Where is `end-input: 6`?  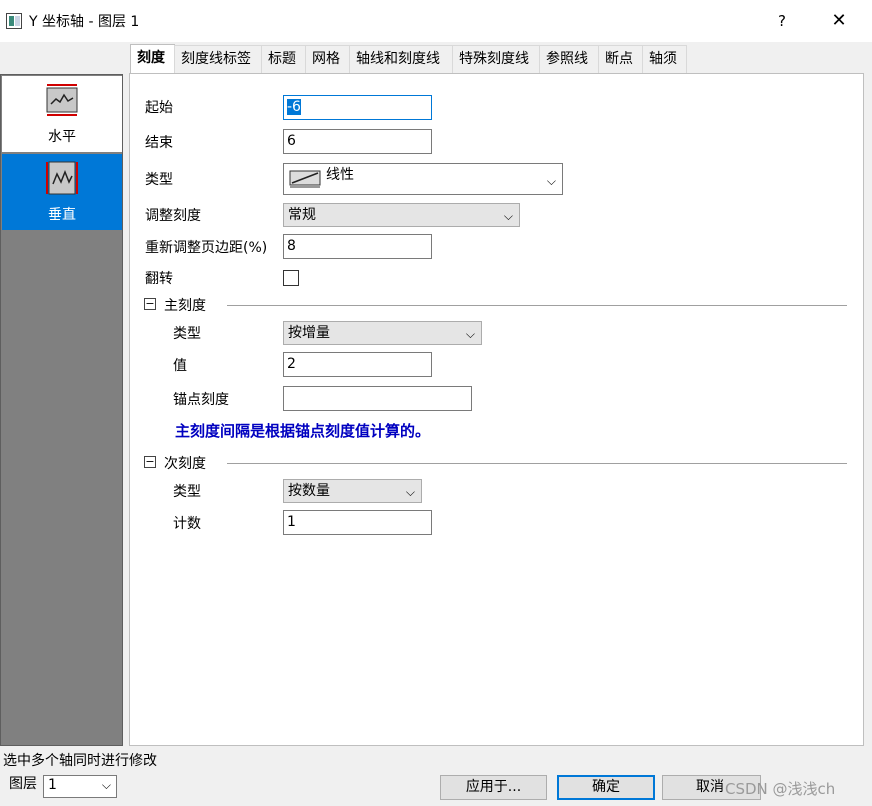
end-input: 6 is located at coordinates (357, 141).